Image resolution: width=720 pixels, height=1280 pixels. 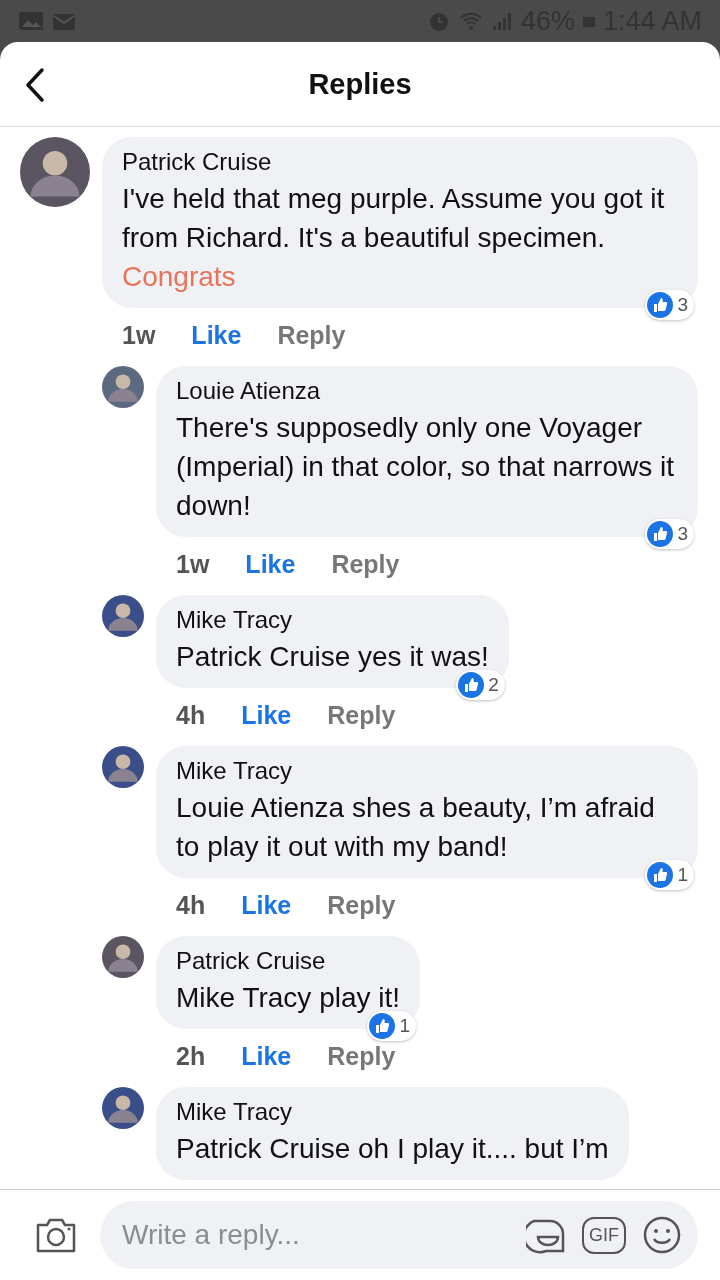 I want to click on gif-button: GIF, so click(x=604, y=1235).